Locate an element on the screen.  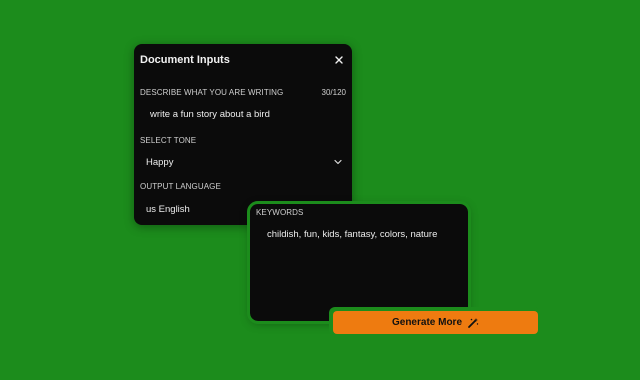
generate-more-button: Generate More is located at coordinates (435, 322).